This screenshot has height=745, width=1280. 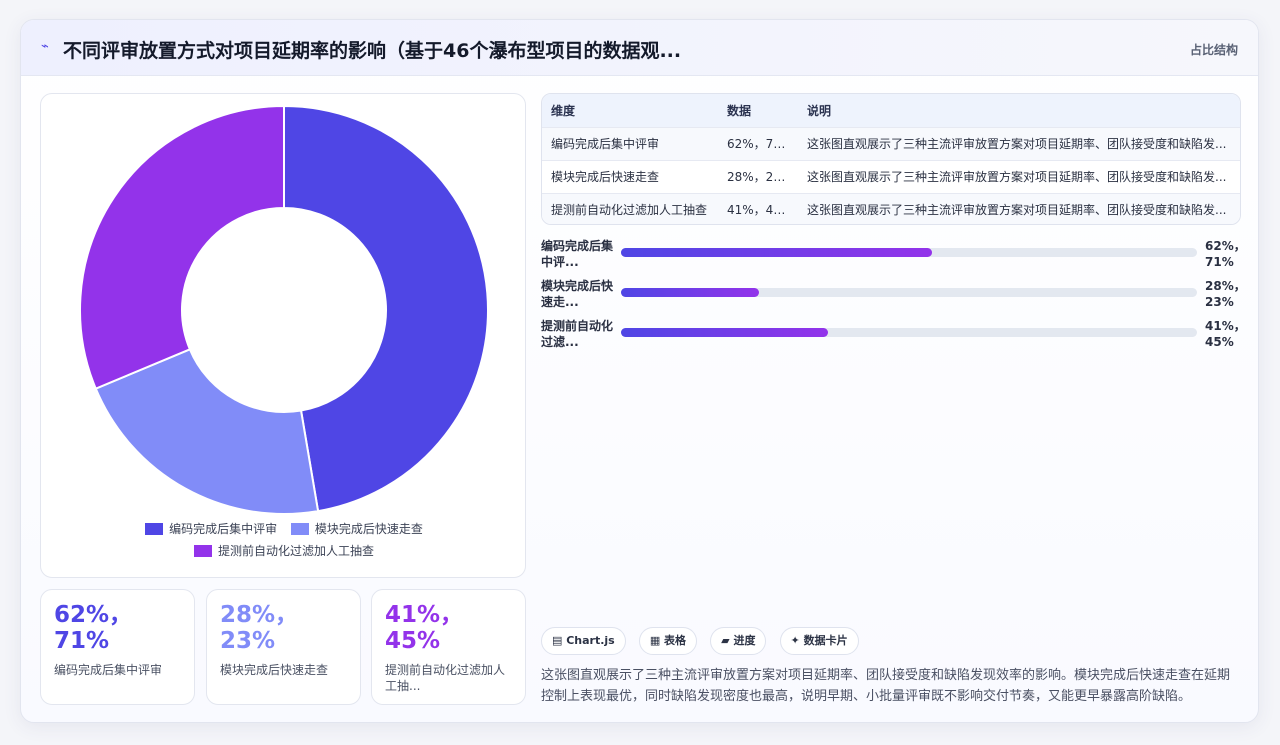 I want to click on progress-row-0: 编码完成后集中评... 62%，71%, so click(x=893, y=256).